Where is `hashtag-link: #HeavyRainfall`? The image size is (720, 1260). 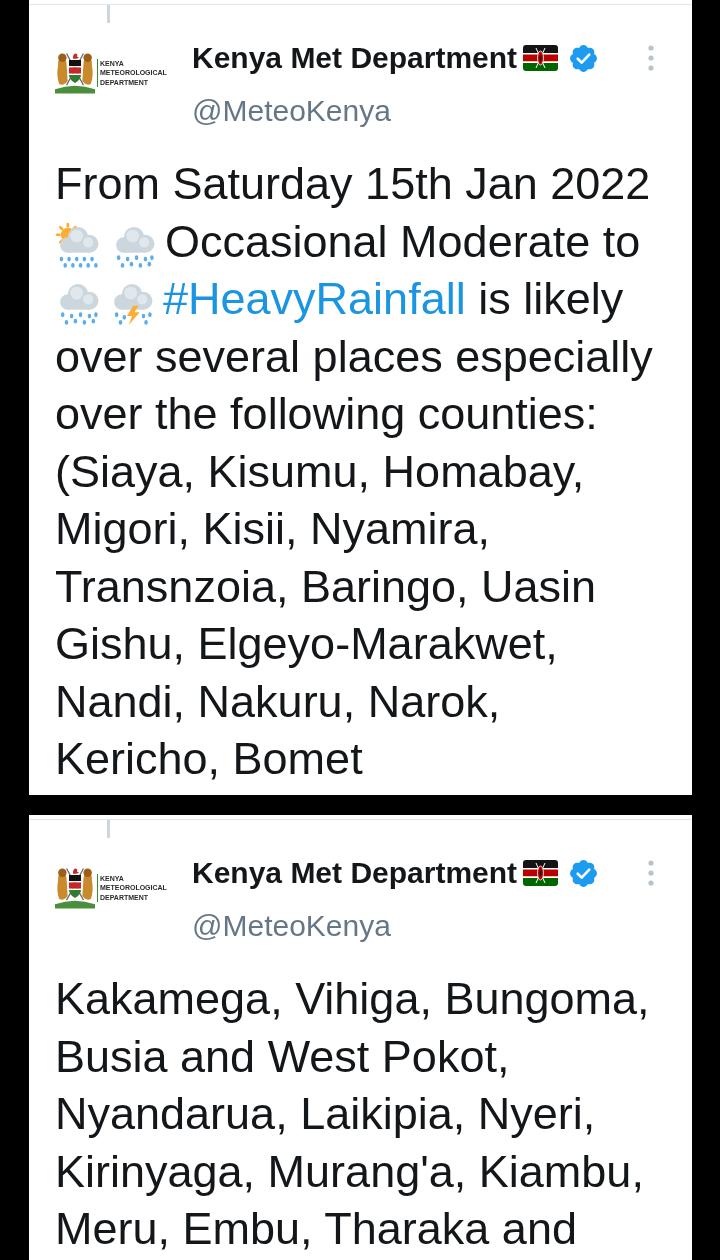
hashtag-link: #HeavyRainfall is located at coordinates (314, 298).